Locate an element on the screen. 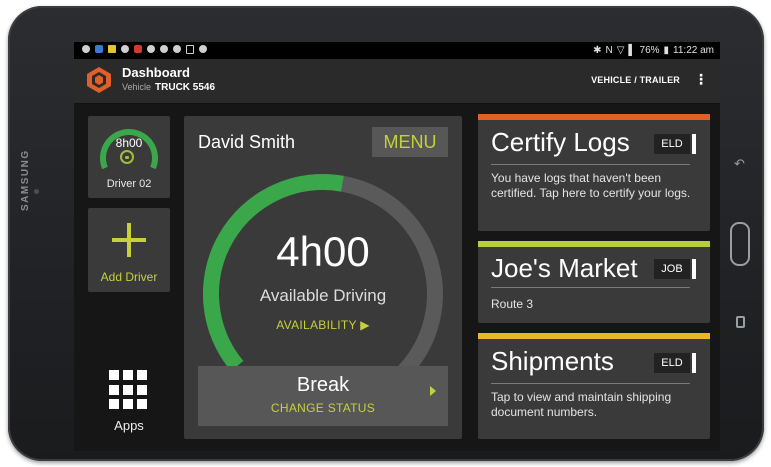  vehicle-trailer-button: VEHICLE / TRAILER is located at coordinates (635, 80).